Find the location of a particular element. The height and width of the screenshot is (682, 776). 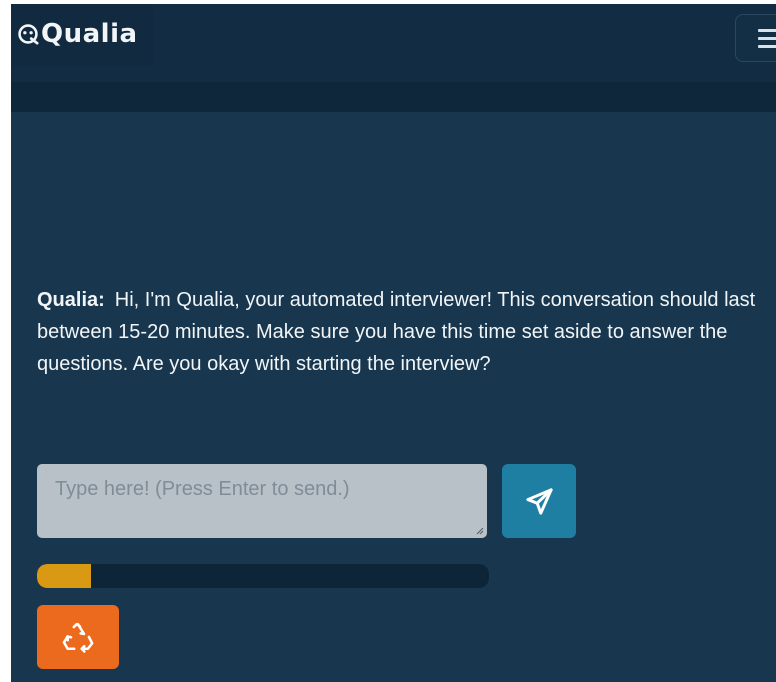

message-speaker: Qualia: is located at coordinates (71, 300).